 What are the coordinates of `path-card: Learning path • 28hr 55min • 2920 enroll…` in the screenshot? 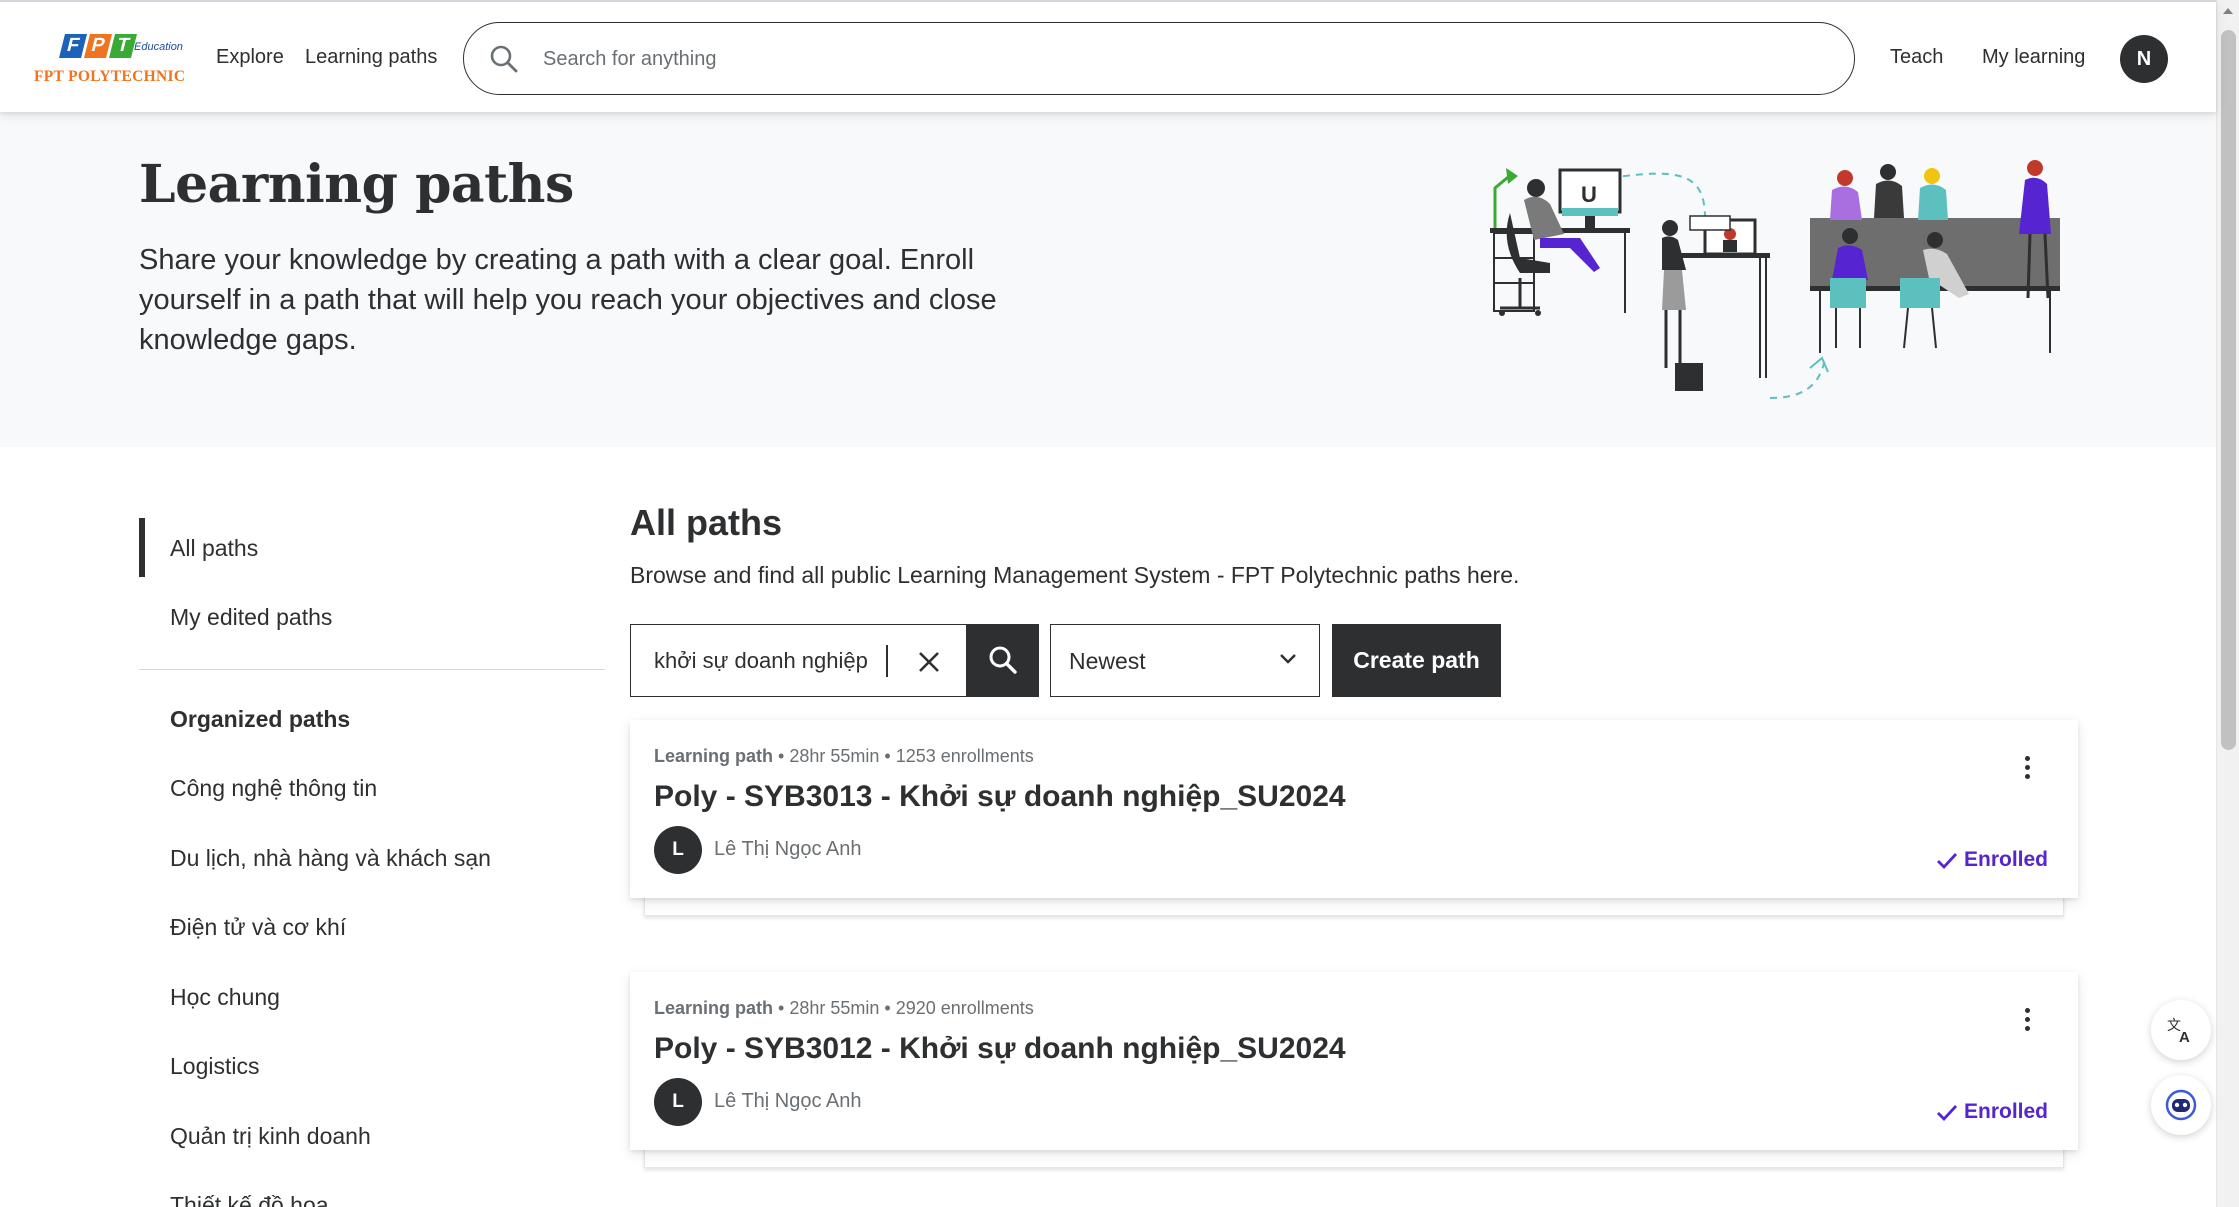 It's located at (1354, 1061).